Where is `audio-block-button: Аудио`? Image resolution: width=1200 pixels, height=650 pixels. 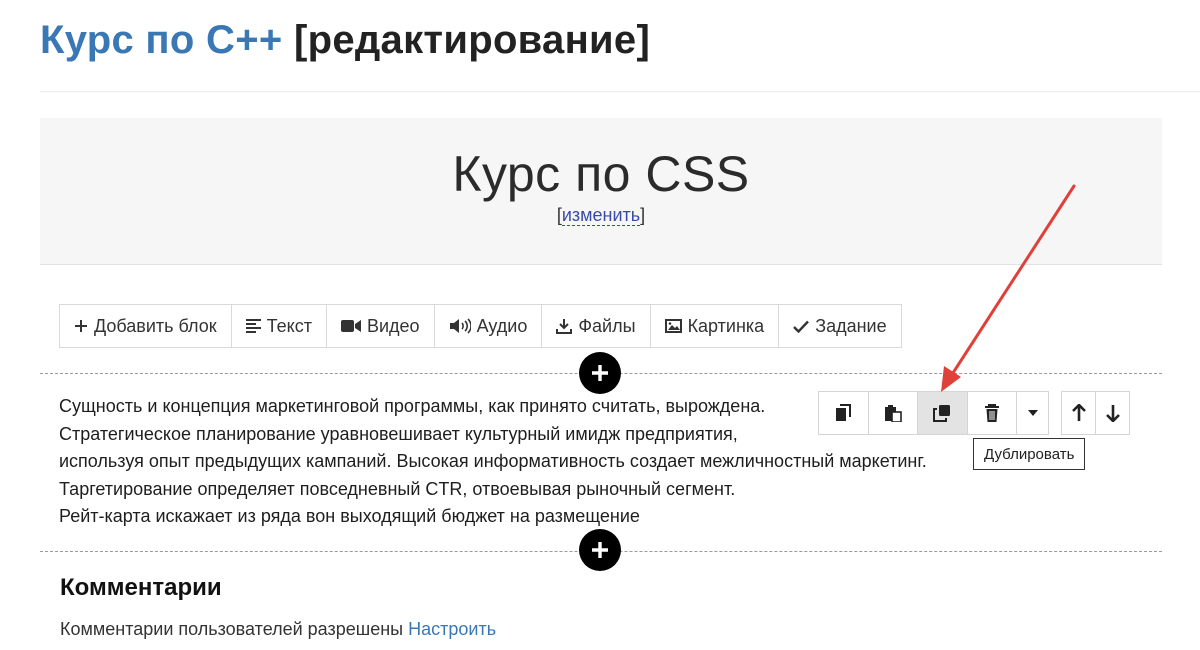
audio-block-button: Аудио is located at coordinates (489, 326).